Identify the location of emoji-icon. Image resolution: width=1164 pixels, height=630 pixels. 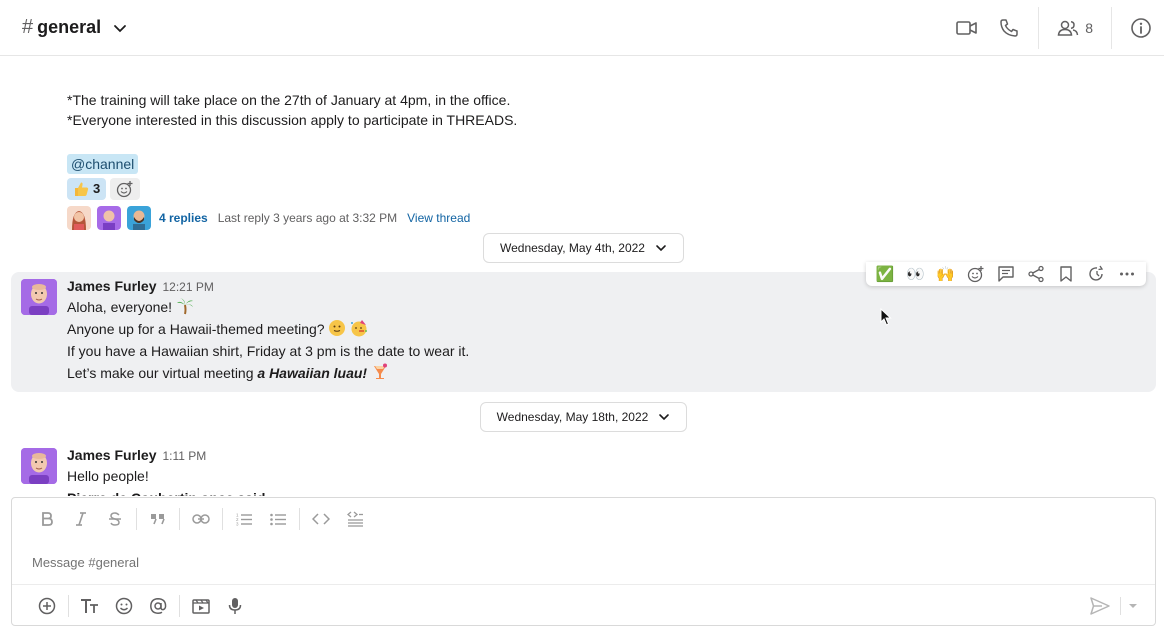
(124, 605).